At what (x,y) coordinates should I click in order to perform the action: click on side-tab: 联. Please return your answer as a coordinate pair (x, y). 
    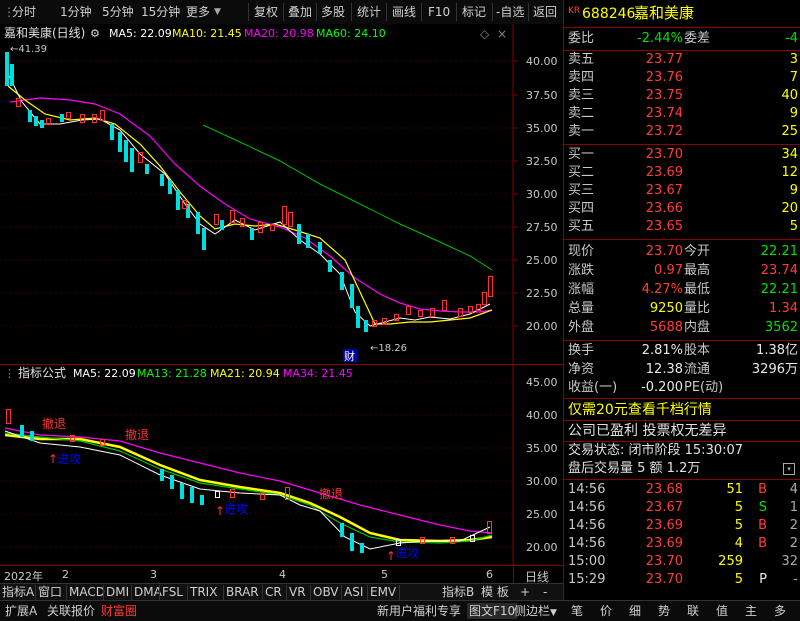
    Looking at the image, I should click on (693, 611).